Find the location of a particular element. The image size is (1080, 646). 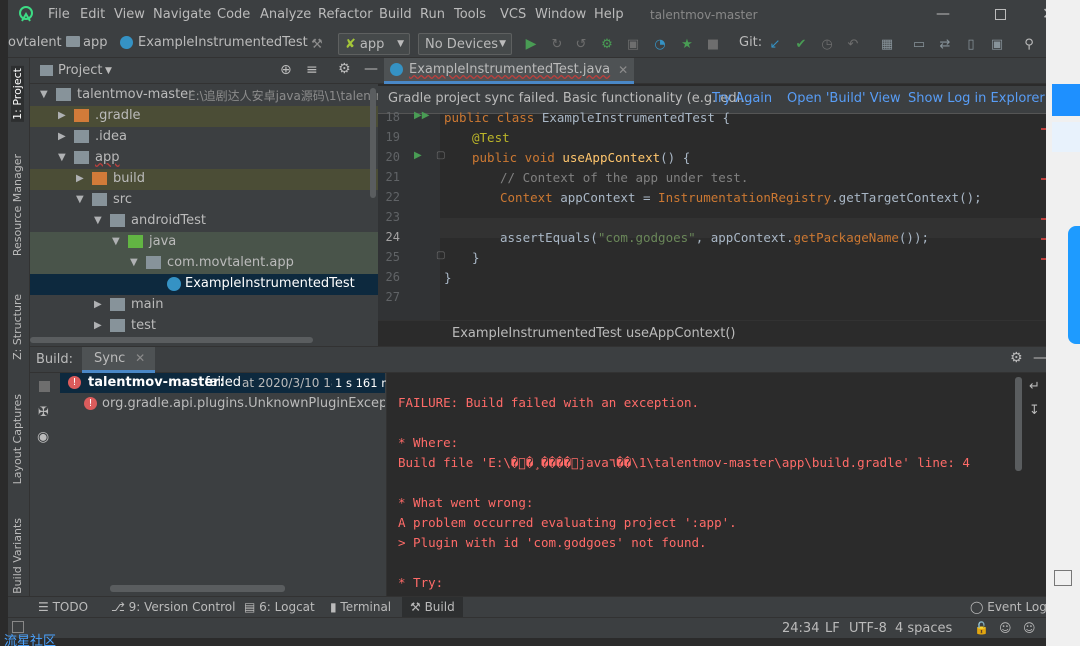

git-rollback-icon: ↶ is located at coordinates (853, 44).